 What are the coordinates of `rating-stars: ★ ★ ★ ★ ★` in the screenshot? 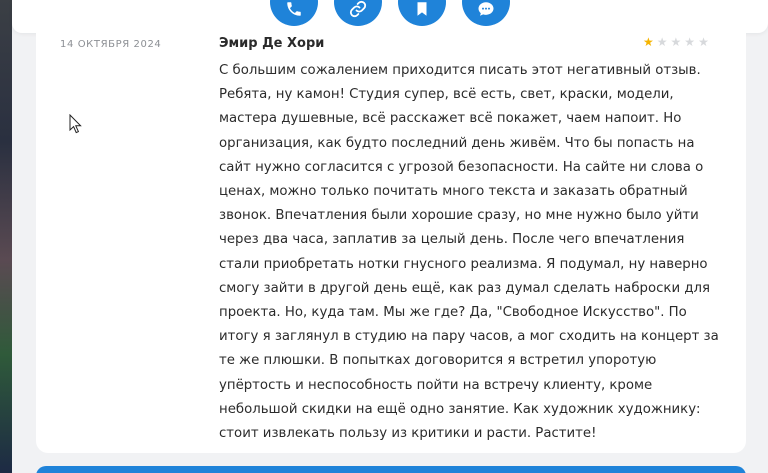 It's located at (676, 42).